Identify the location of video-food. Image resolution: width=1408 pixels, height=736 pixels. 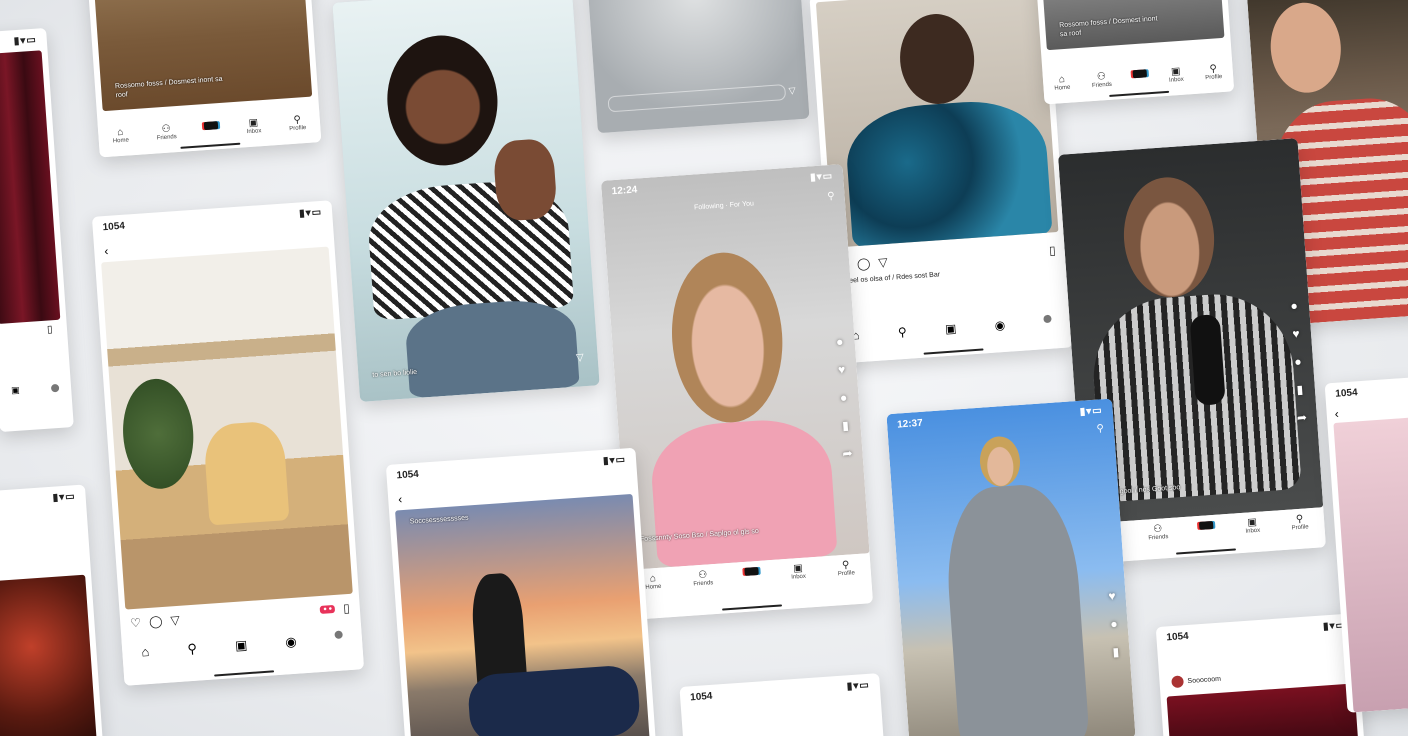
(48, 655).